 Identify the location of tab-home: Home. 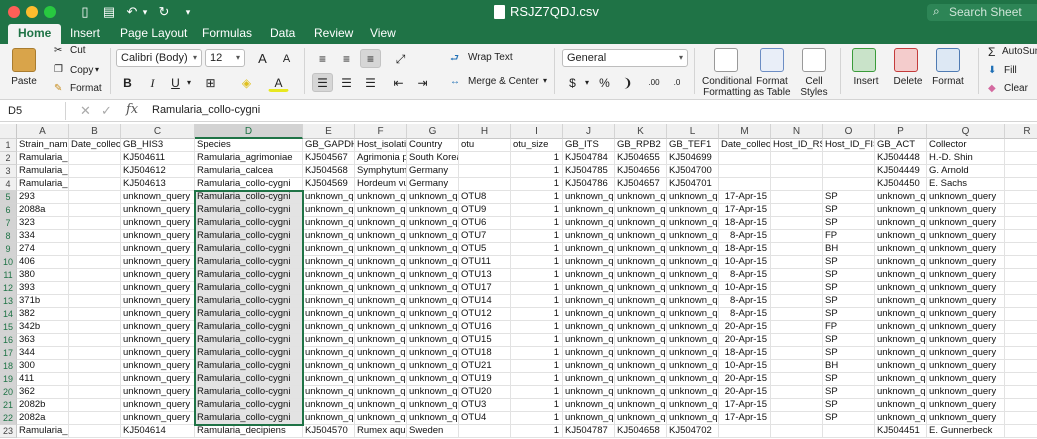
(35, 34).